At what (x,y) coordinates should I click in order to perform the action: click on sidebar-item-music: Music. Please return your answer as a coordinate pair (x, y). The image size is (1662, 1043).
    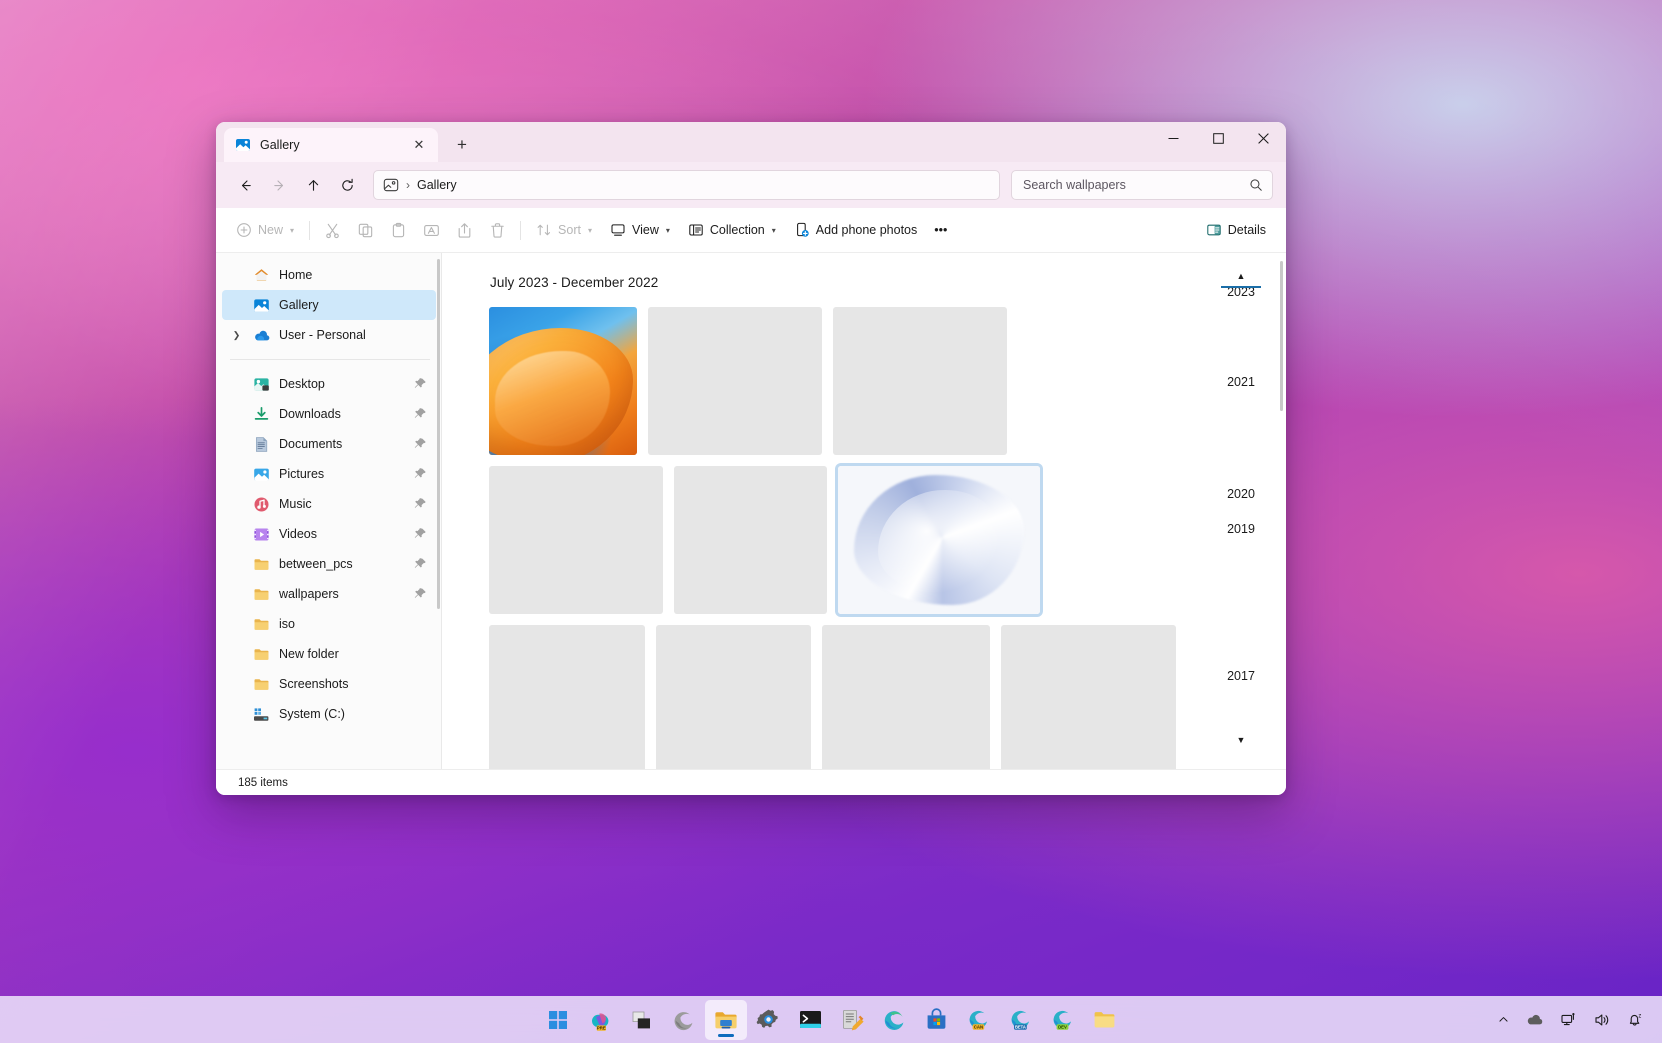
    Looking at the image, I should click on (329, 504).